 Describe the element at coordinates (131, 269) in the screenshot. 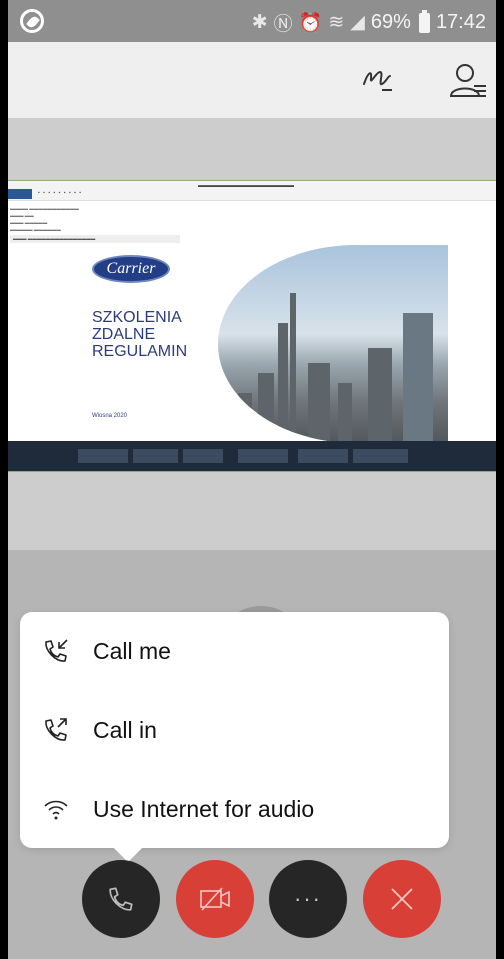

I see `carrier-logo: Carrier` at that location.